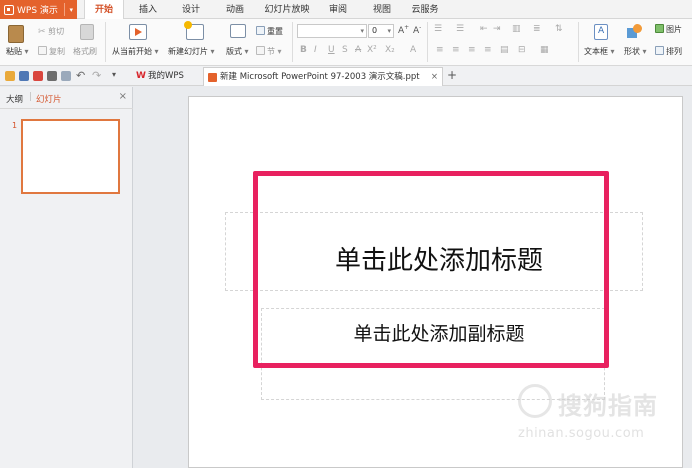  What do you see at coordinates (238, 31) in the screenshot?
I see `layout-icon` at bounding box center [238, 31].